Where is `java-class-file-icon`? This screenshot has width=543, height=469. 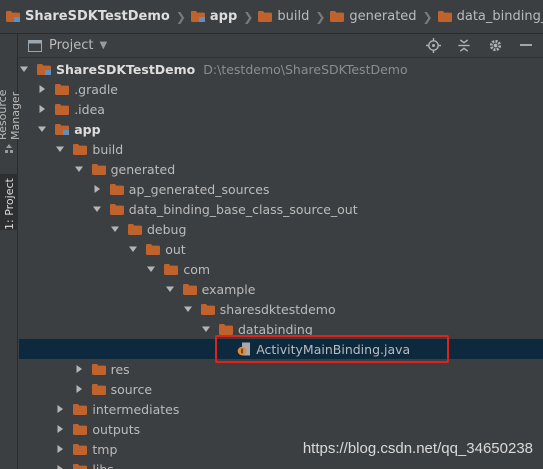
java-class-file-icon is located at coordinates (246, 349).